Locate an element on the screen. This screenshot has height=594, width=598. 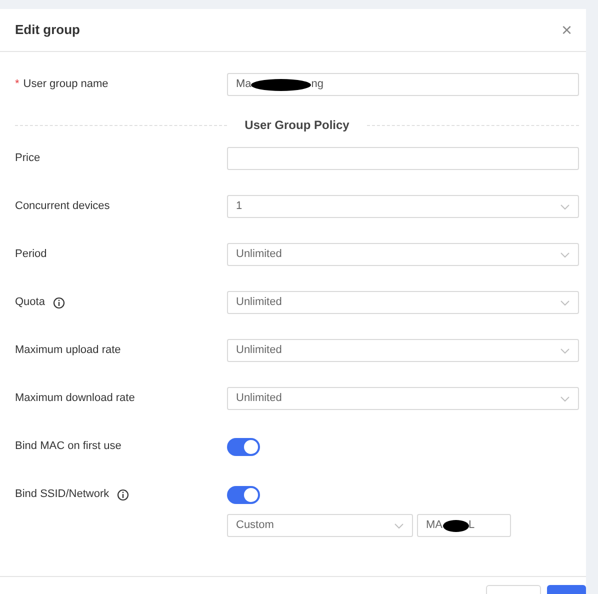
input-field: Ma ng is located at coordinates (403, 84).